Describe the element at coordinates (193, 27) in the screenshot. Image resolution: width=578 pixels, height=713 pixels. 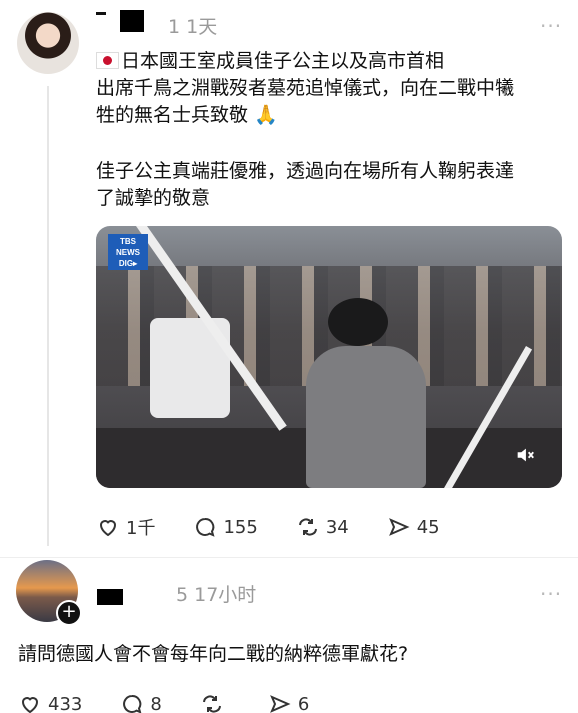
I see `post-timestamp: 1 1天` at that location.